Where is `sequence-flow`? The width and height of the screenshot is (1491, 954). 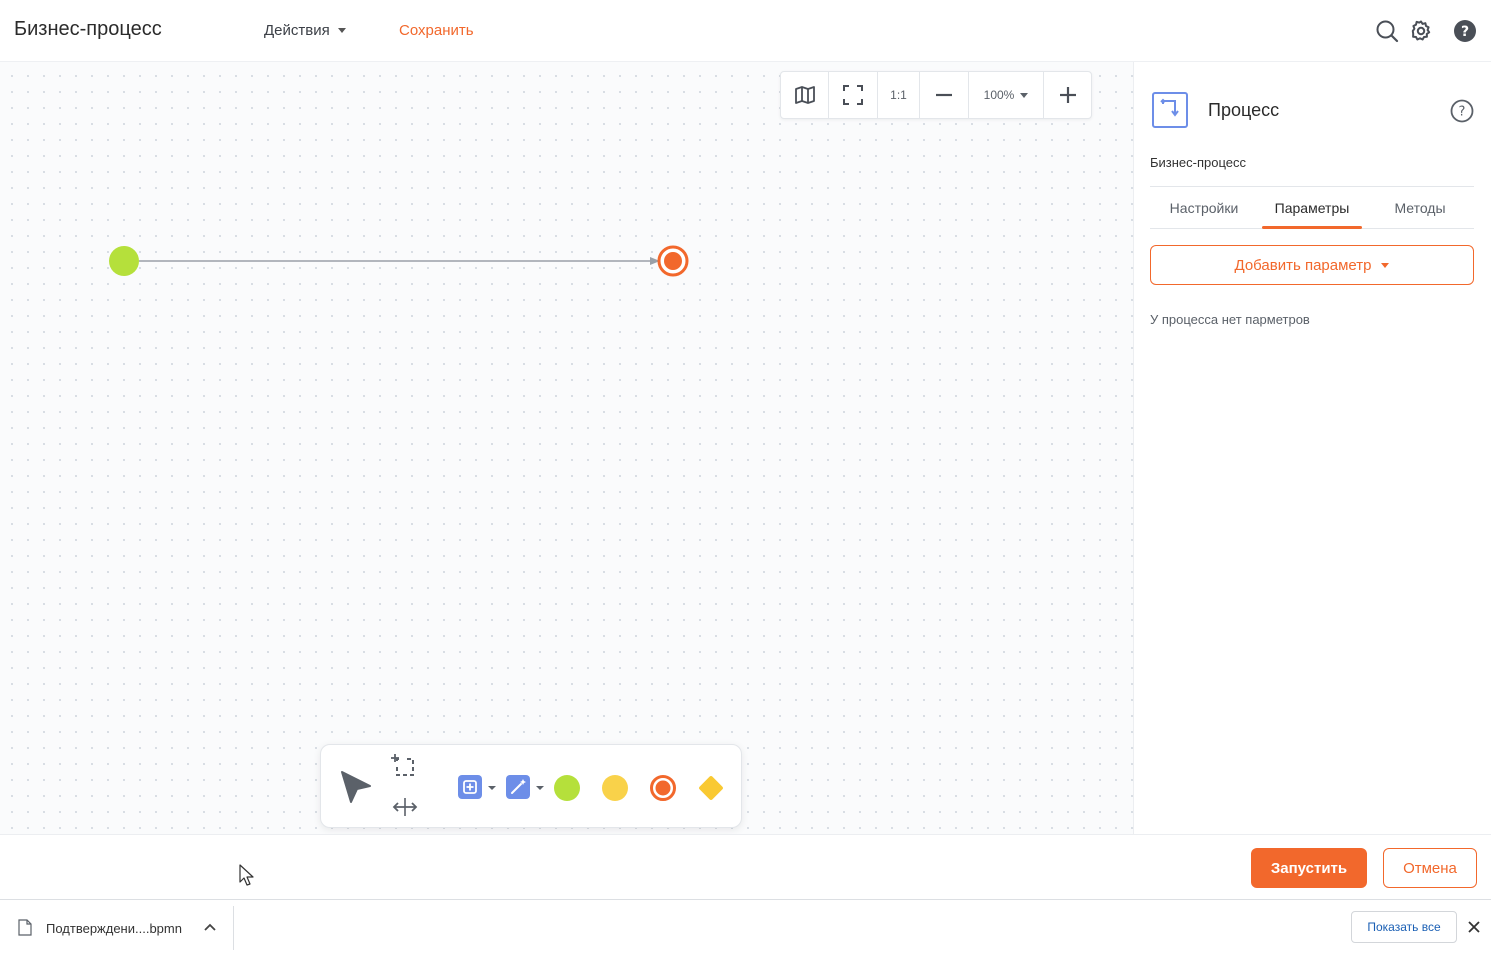
sequence-flow is located at coordinates (399, 261).